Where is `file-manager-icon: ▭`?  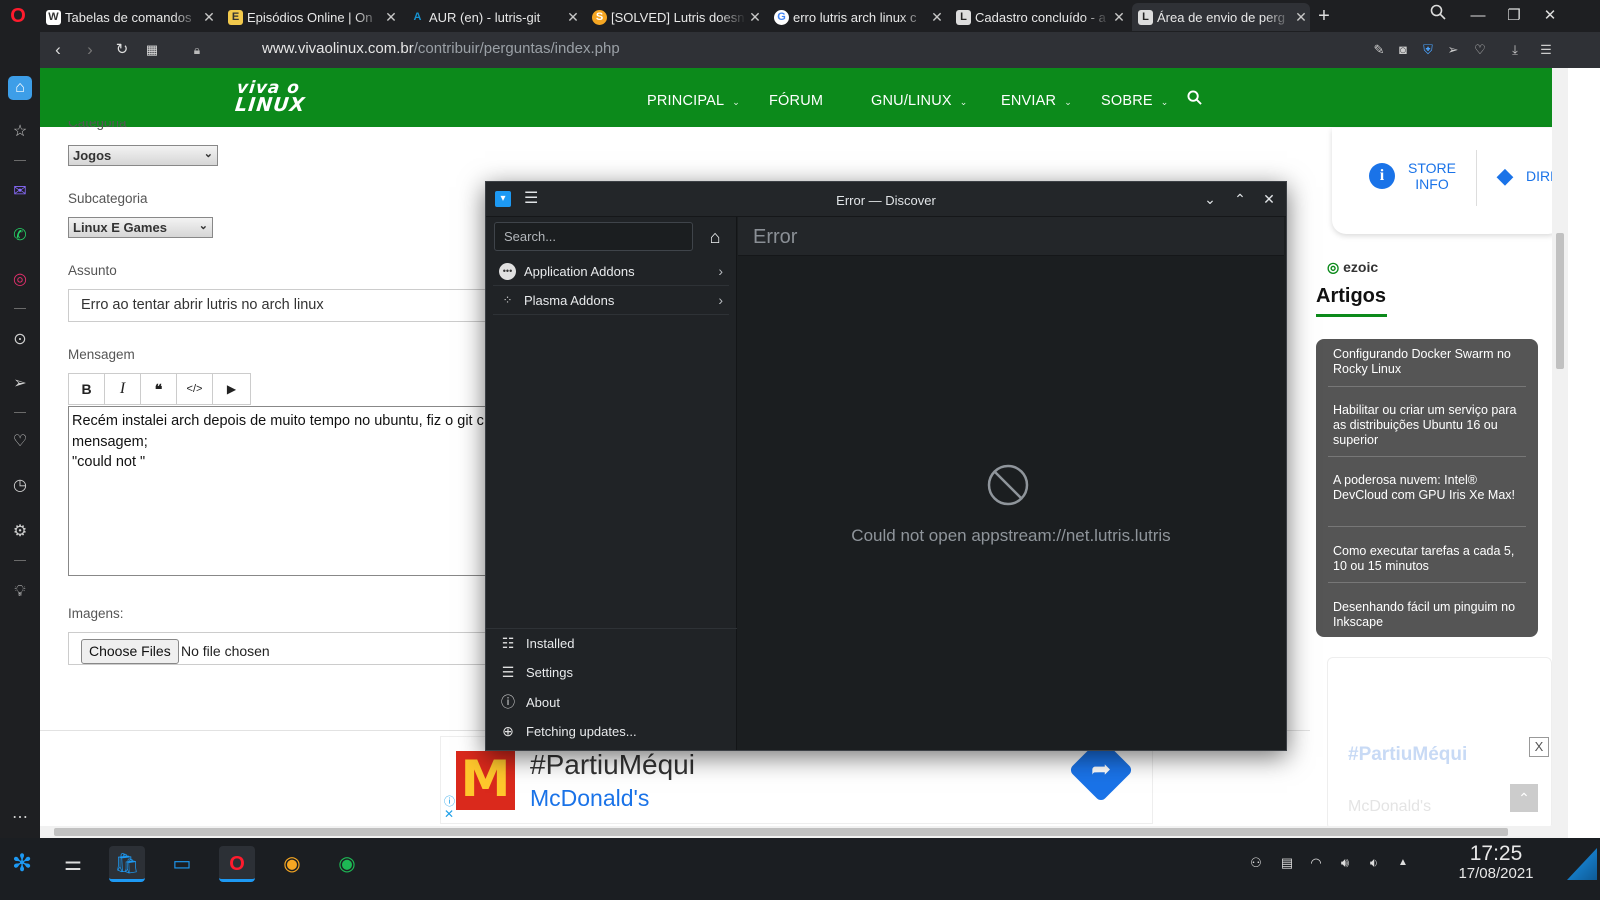 file-manager-icon: ▭ is located at coordinates (182, 864).